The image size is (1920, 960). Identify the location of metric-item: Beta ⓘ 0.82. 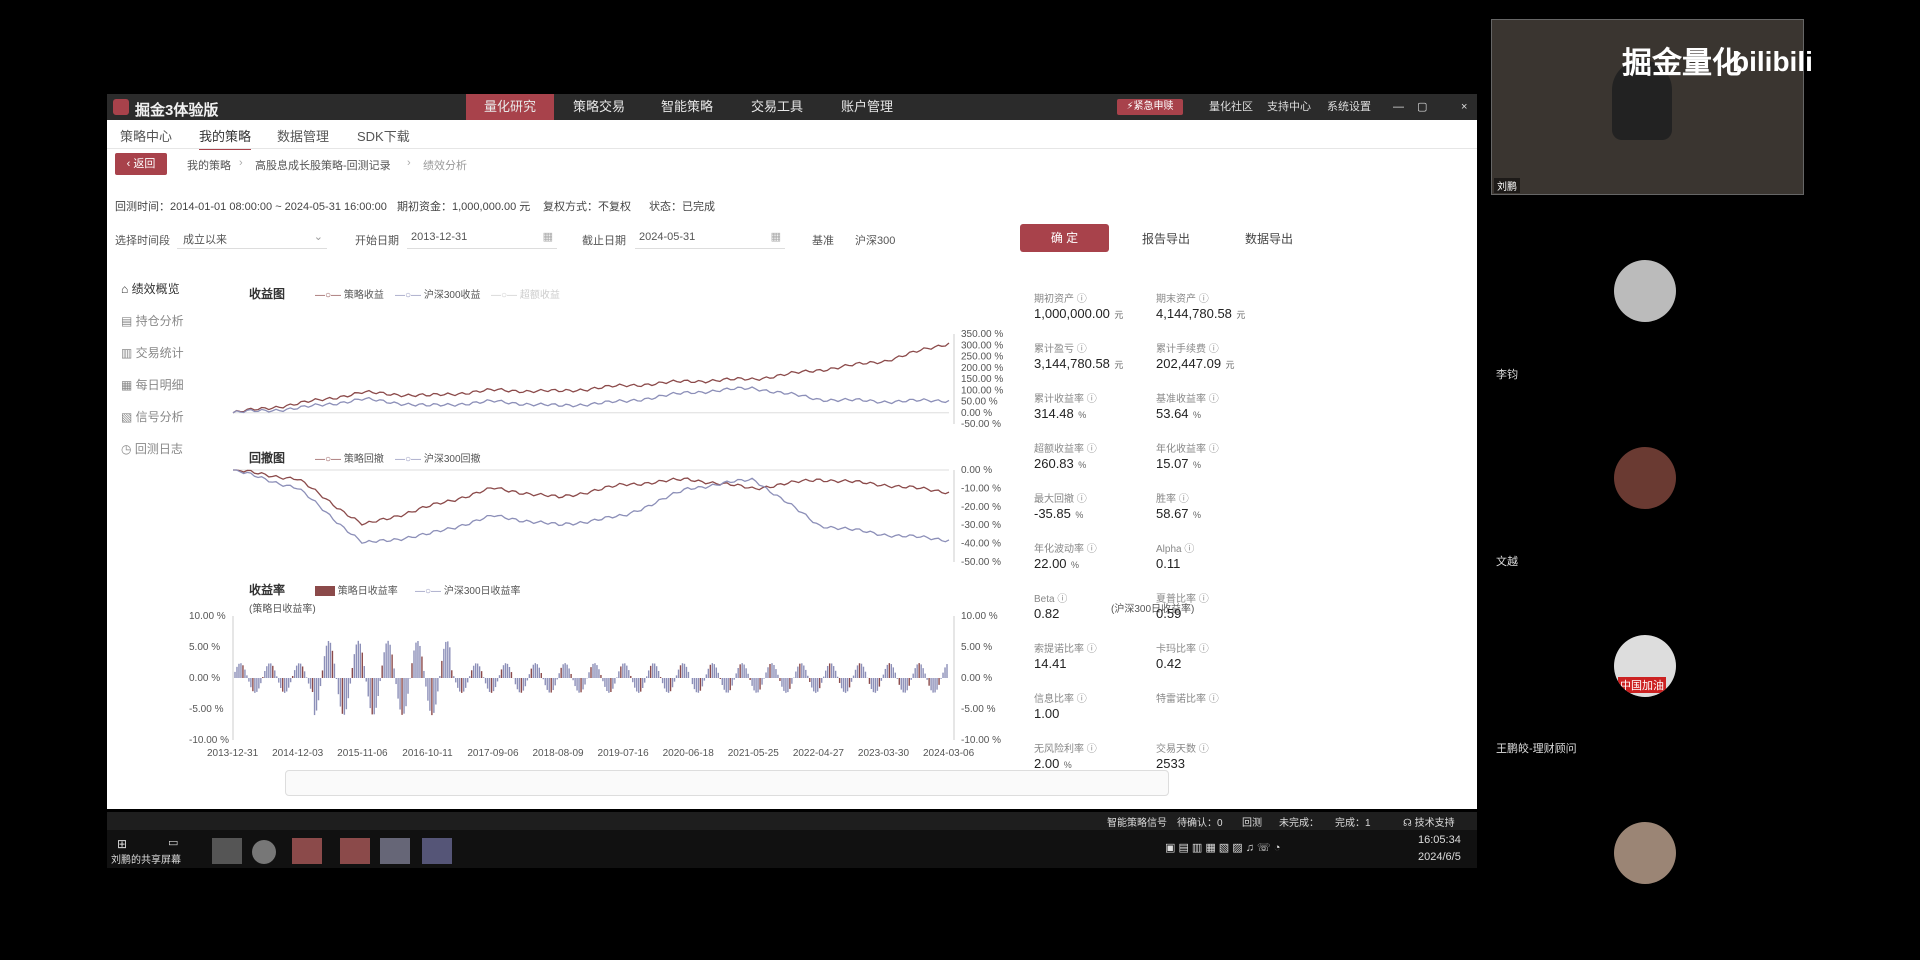
(1050, 606).